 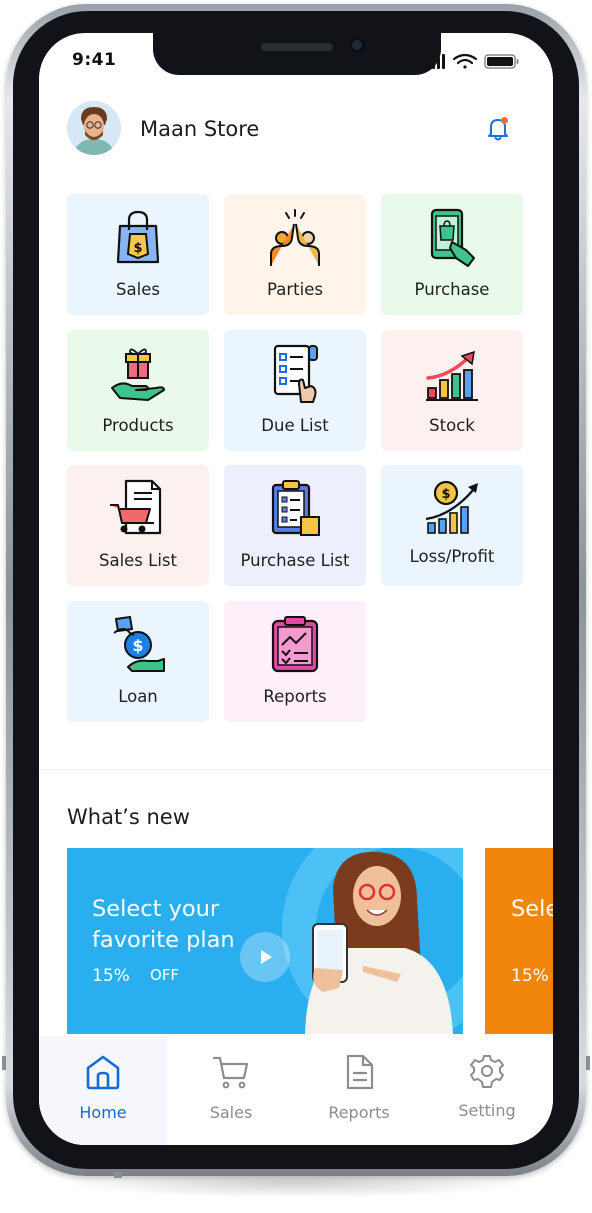 What do you see at coordinates (452, 237) in the screenshot?
I see `mobile-purchase-icon` at bounding box center [452, 237].